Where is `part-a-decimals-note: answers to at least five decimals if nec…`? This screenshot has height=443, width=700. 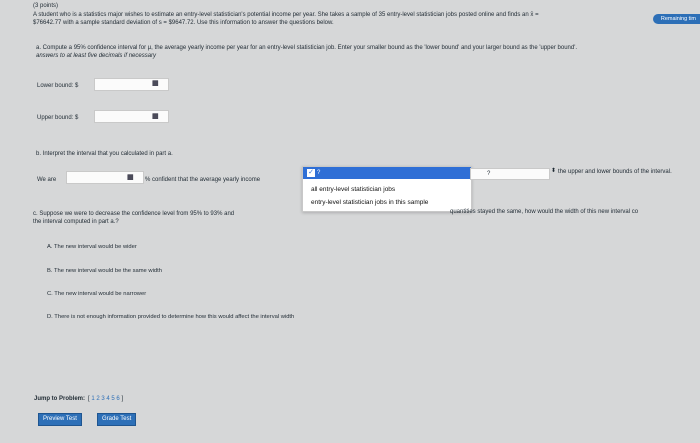 part-a-decimals-note: answers to at least five decimals if nec… is located at coordinates (96, 56).